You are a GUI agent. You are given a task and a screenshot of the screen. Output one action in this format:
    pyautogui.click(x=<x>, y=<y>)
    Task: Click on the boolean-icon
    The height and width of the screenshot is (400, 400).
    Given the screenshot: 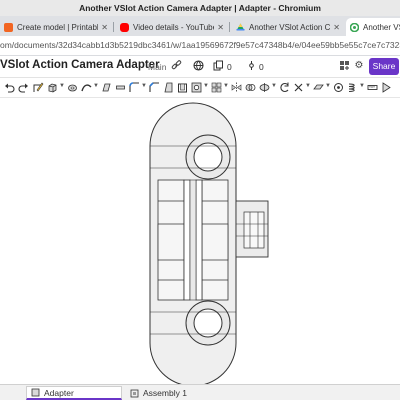 What is the action you would take?
    pyautogui.click(x=250, y=87)
    